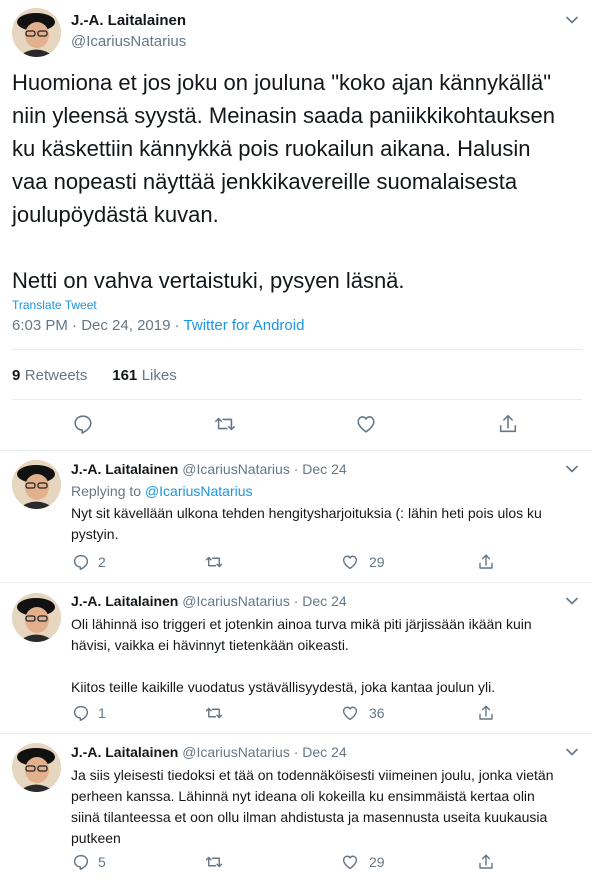  What do you see at coordinates (377, 713) in the screenshot?
I see `like-count: 36` at bounding box center [377, 713].